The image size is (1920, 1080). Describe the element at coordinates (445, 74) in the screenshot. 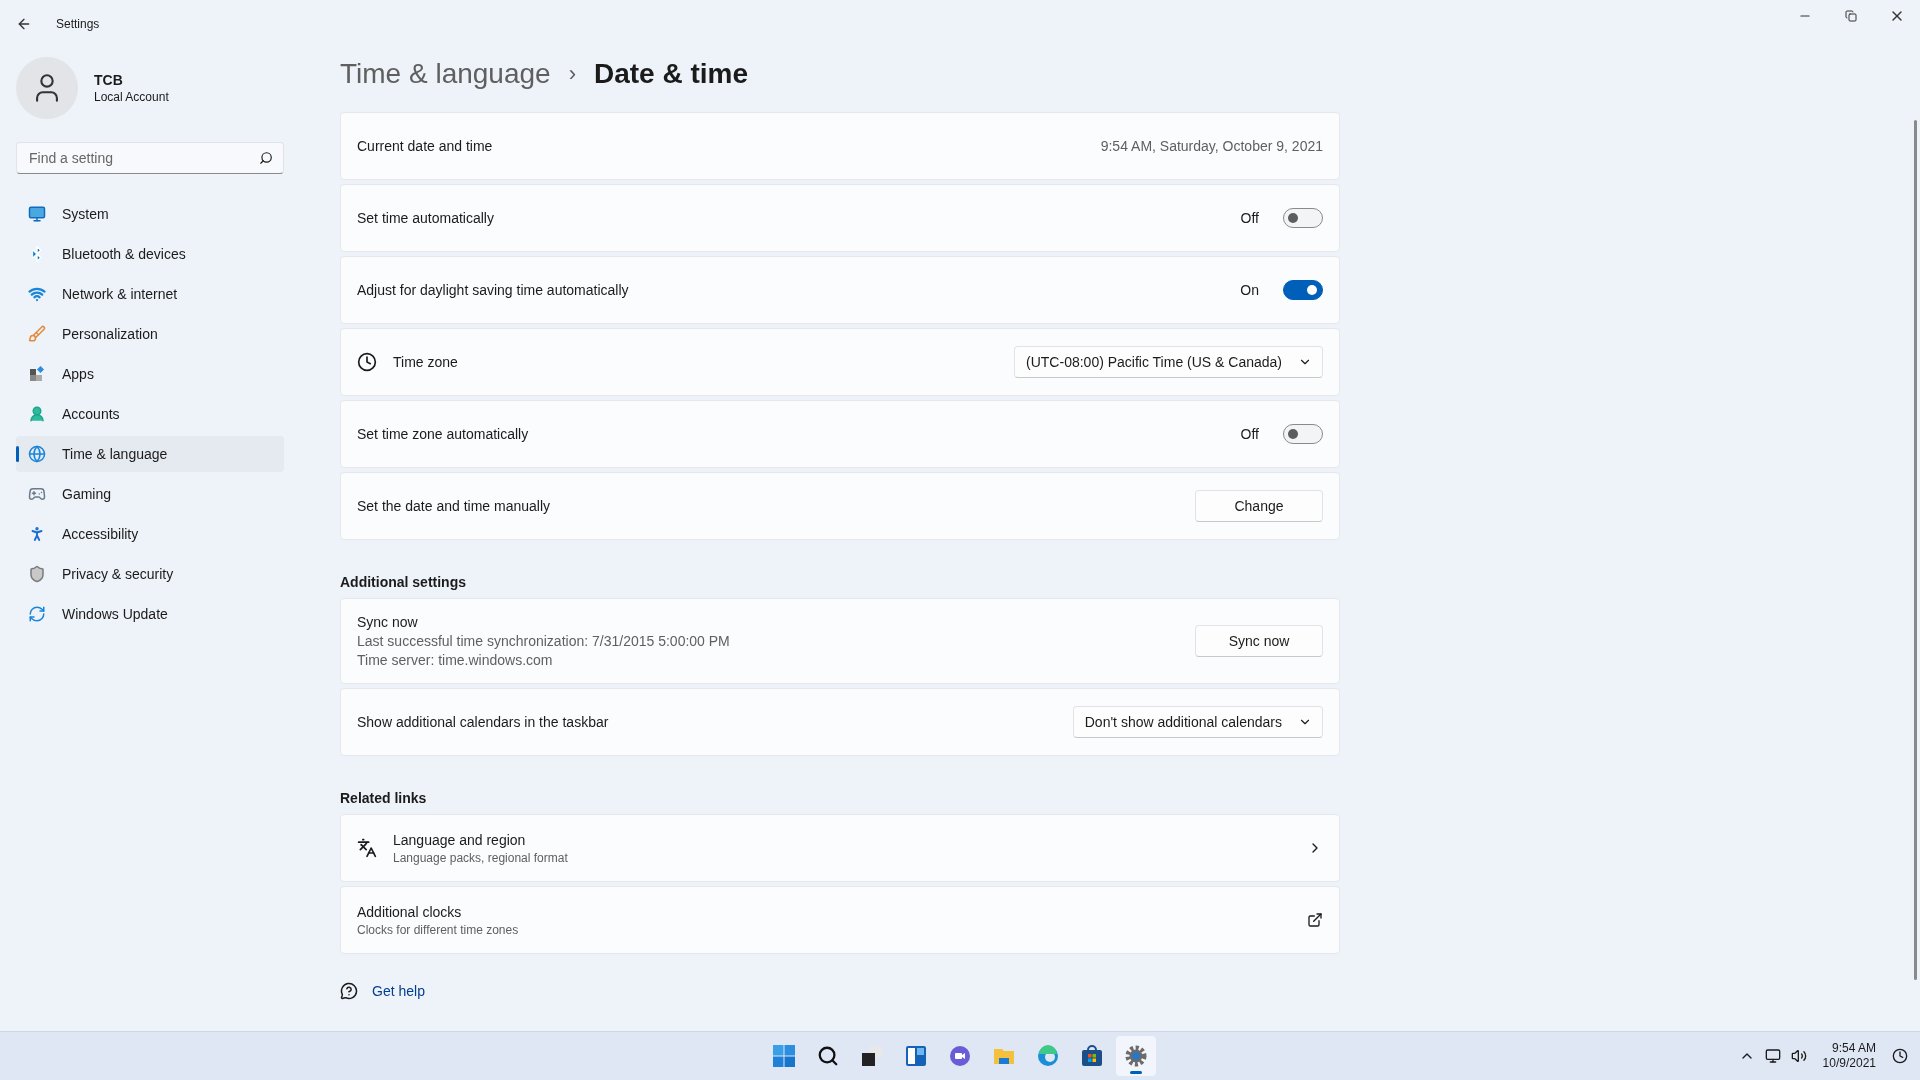

I see `breadcrumb-link: Time & language` at that location.